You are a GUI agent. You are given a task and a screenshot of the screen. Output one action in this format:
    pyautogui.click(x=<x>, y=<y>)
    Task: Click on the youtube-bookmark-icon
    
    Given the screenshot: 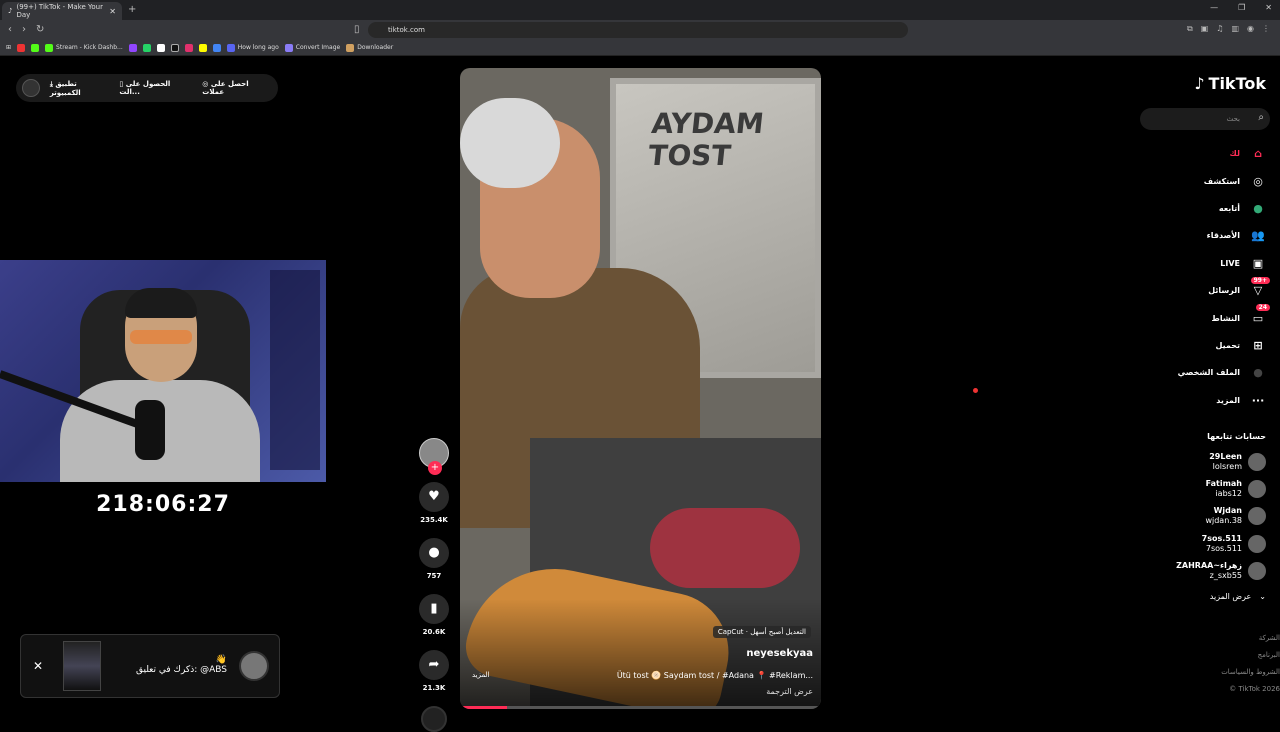 What is the action you would take?
    pyautogui.click(x=21, y=47)
    